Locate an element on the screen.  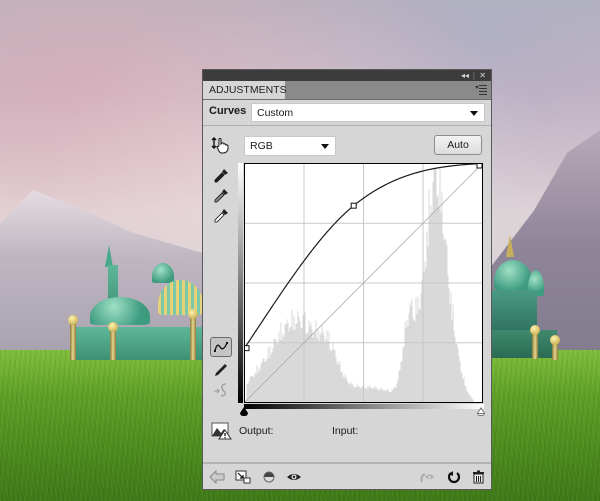
reset-icon is located at coordinates (454, 477).